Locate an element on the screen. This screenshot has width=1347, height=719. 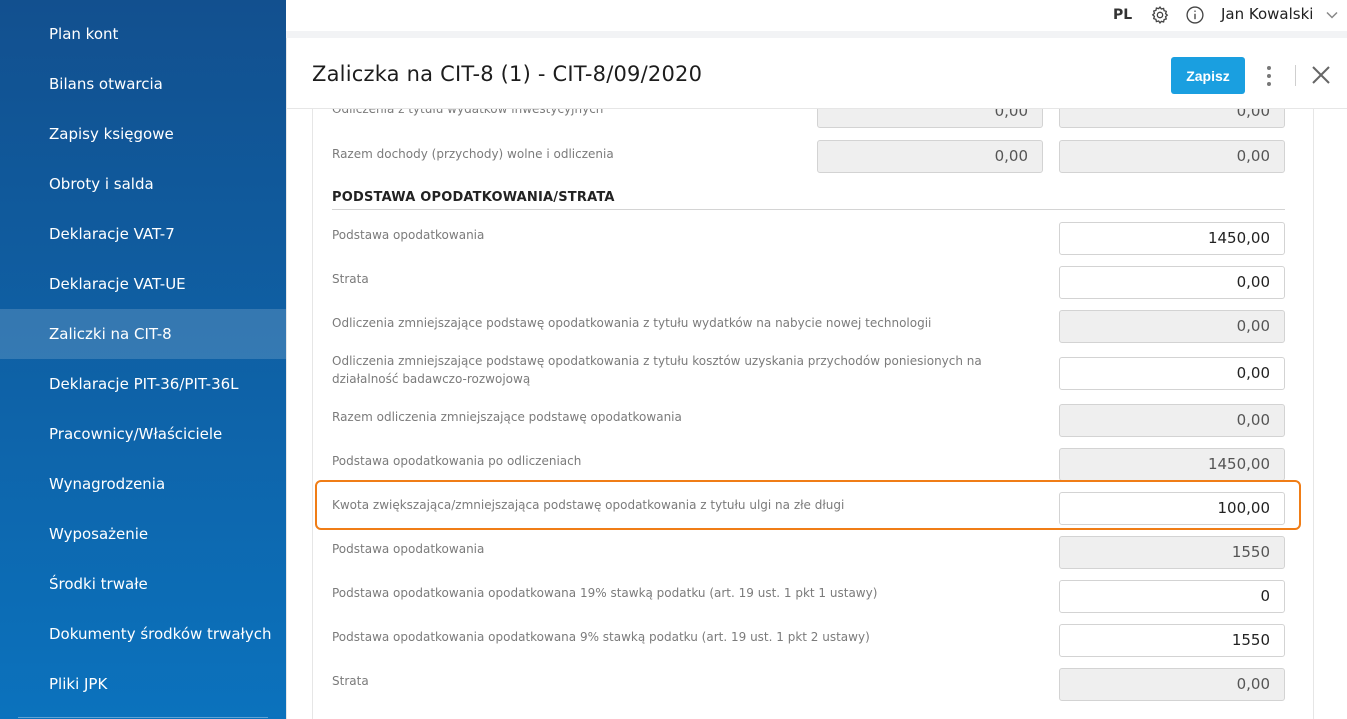
sidebar-item-deklaracje-pit: Deklaracje PIT-36/PIT-36L is located at coordinates (143, 384).